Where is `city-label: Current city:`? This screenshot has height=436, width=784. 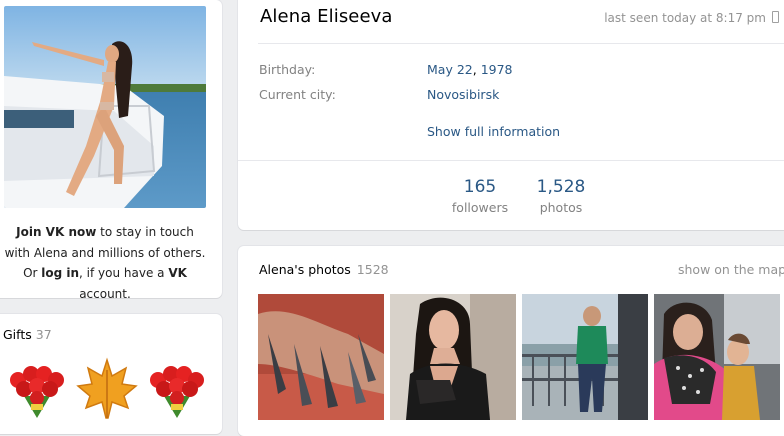
city-label: Current city: is located at coordinates (297, 94).